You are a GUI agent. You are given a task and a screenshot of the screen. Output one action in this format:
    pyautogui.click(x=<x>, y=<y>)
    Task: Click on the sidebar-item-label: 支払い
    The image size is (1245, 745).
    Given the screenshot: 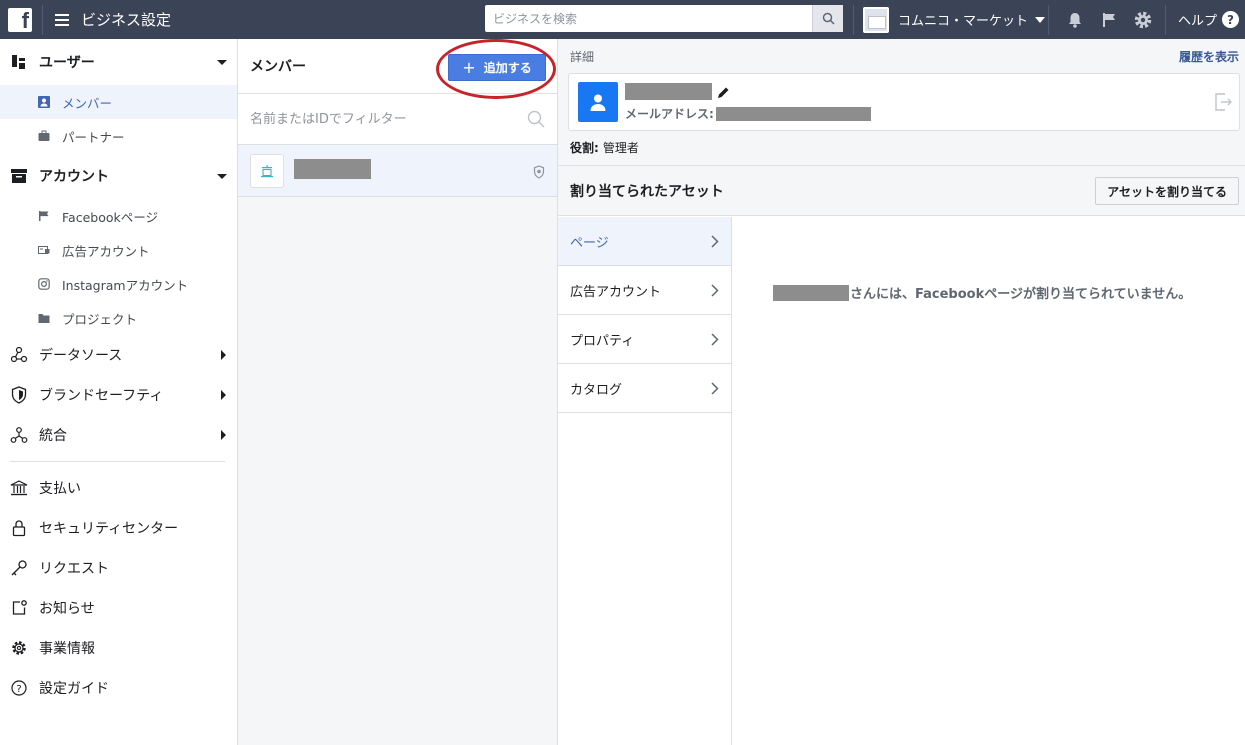 What is the action you would take?
    pyautogui.click(x=60, y=489)
    